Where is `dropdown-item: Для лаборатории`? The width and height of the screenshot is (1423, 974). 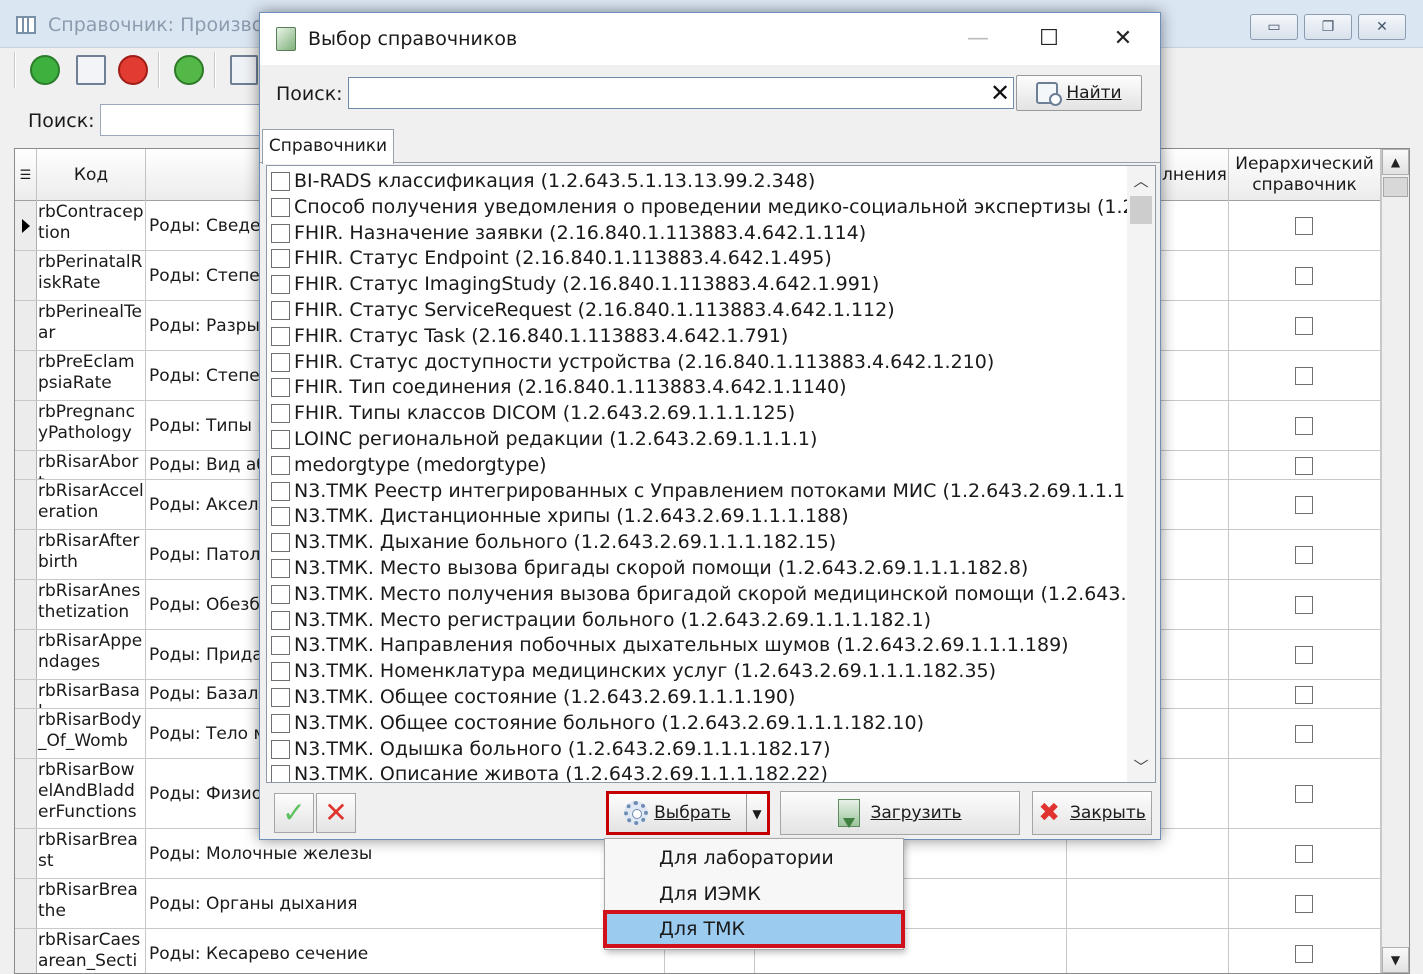
dropdown-item: Для лаборатории is located at coordinates (754, 858).